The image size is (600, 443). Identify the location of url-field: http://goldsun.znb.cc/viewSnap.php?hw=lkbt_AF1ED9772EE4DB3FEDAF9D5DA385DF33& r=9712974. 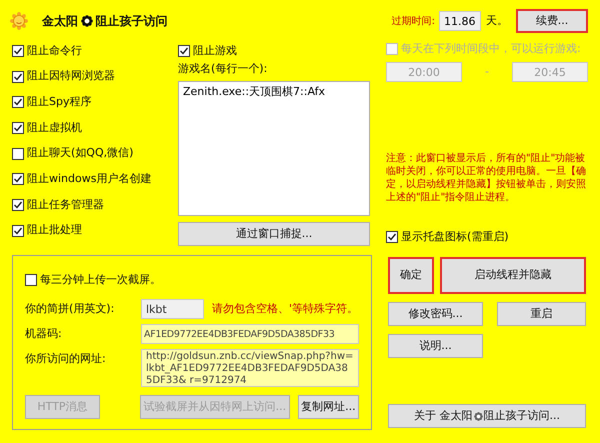
(250, 368).